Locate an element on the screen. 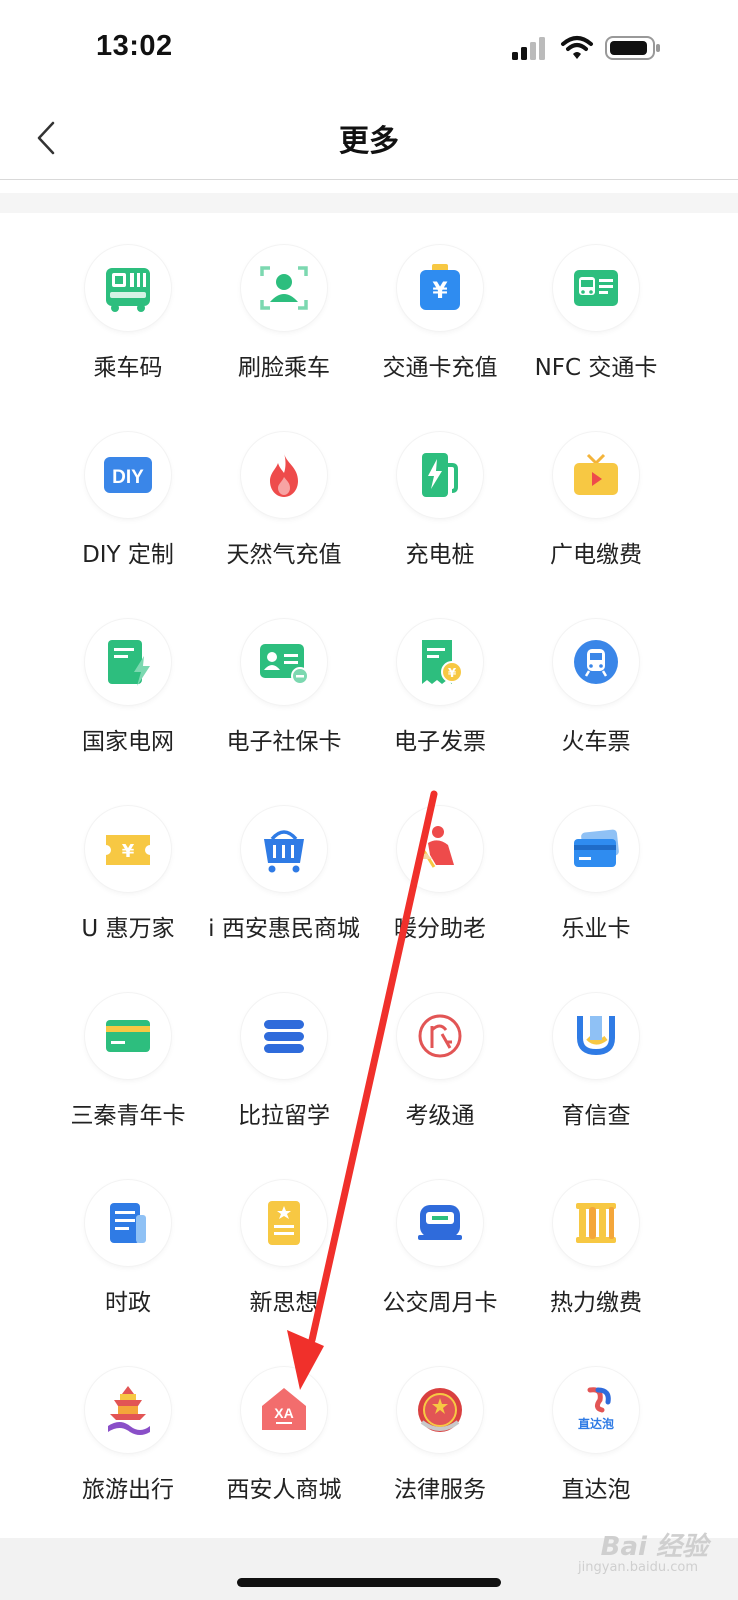 The width and height of the screenshot is (738, 1600). nfc-bus-card-icon is located at coordinates (596, 288).